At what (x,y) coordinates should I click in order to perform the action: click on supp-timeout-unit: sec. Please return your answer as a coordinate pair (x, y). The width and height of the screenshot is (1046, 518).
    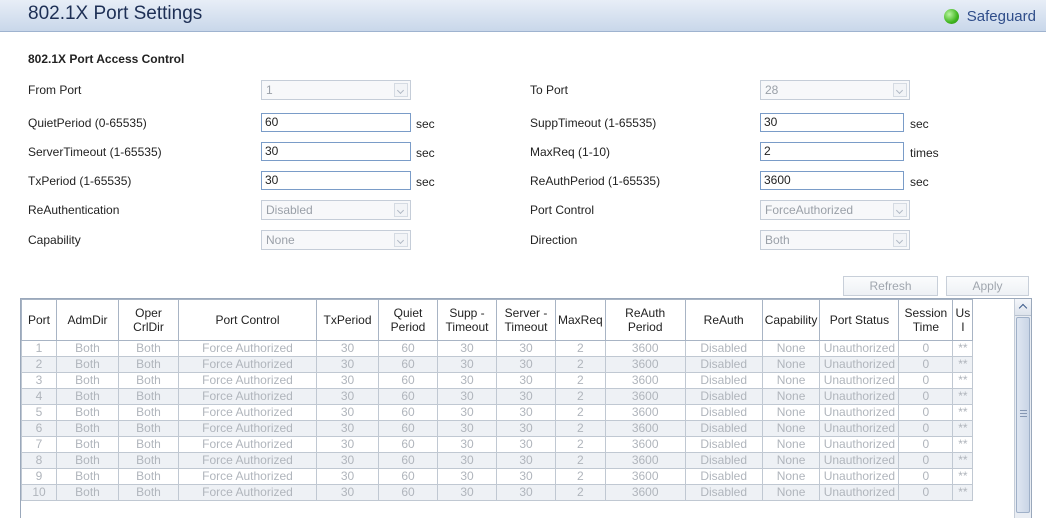
    Looking at the image, I should click on (919, 124).